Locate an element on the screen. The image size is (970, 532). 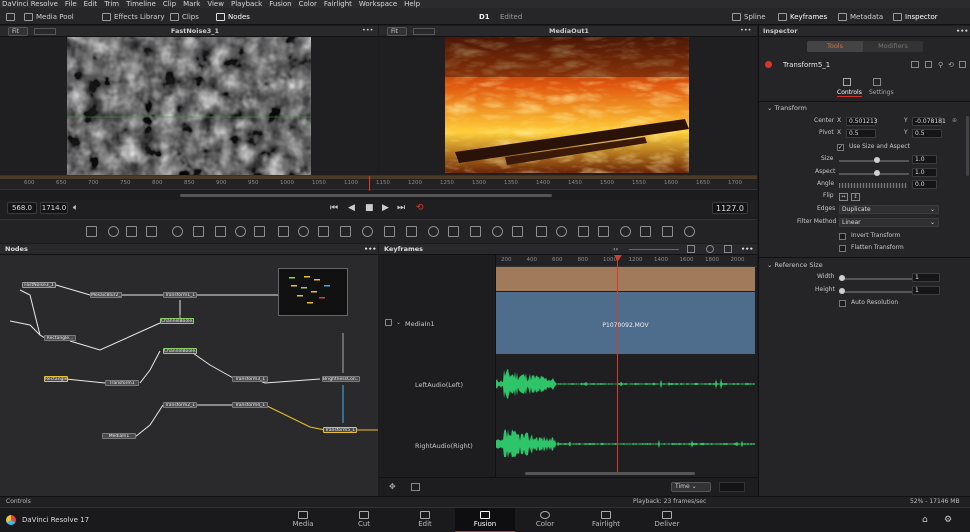
page-deliver: Deliver is located at coordinates (667, 520).